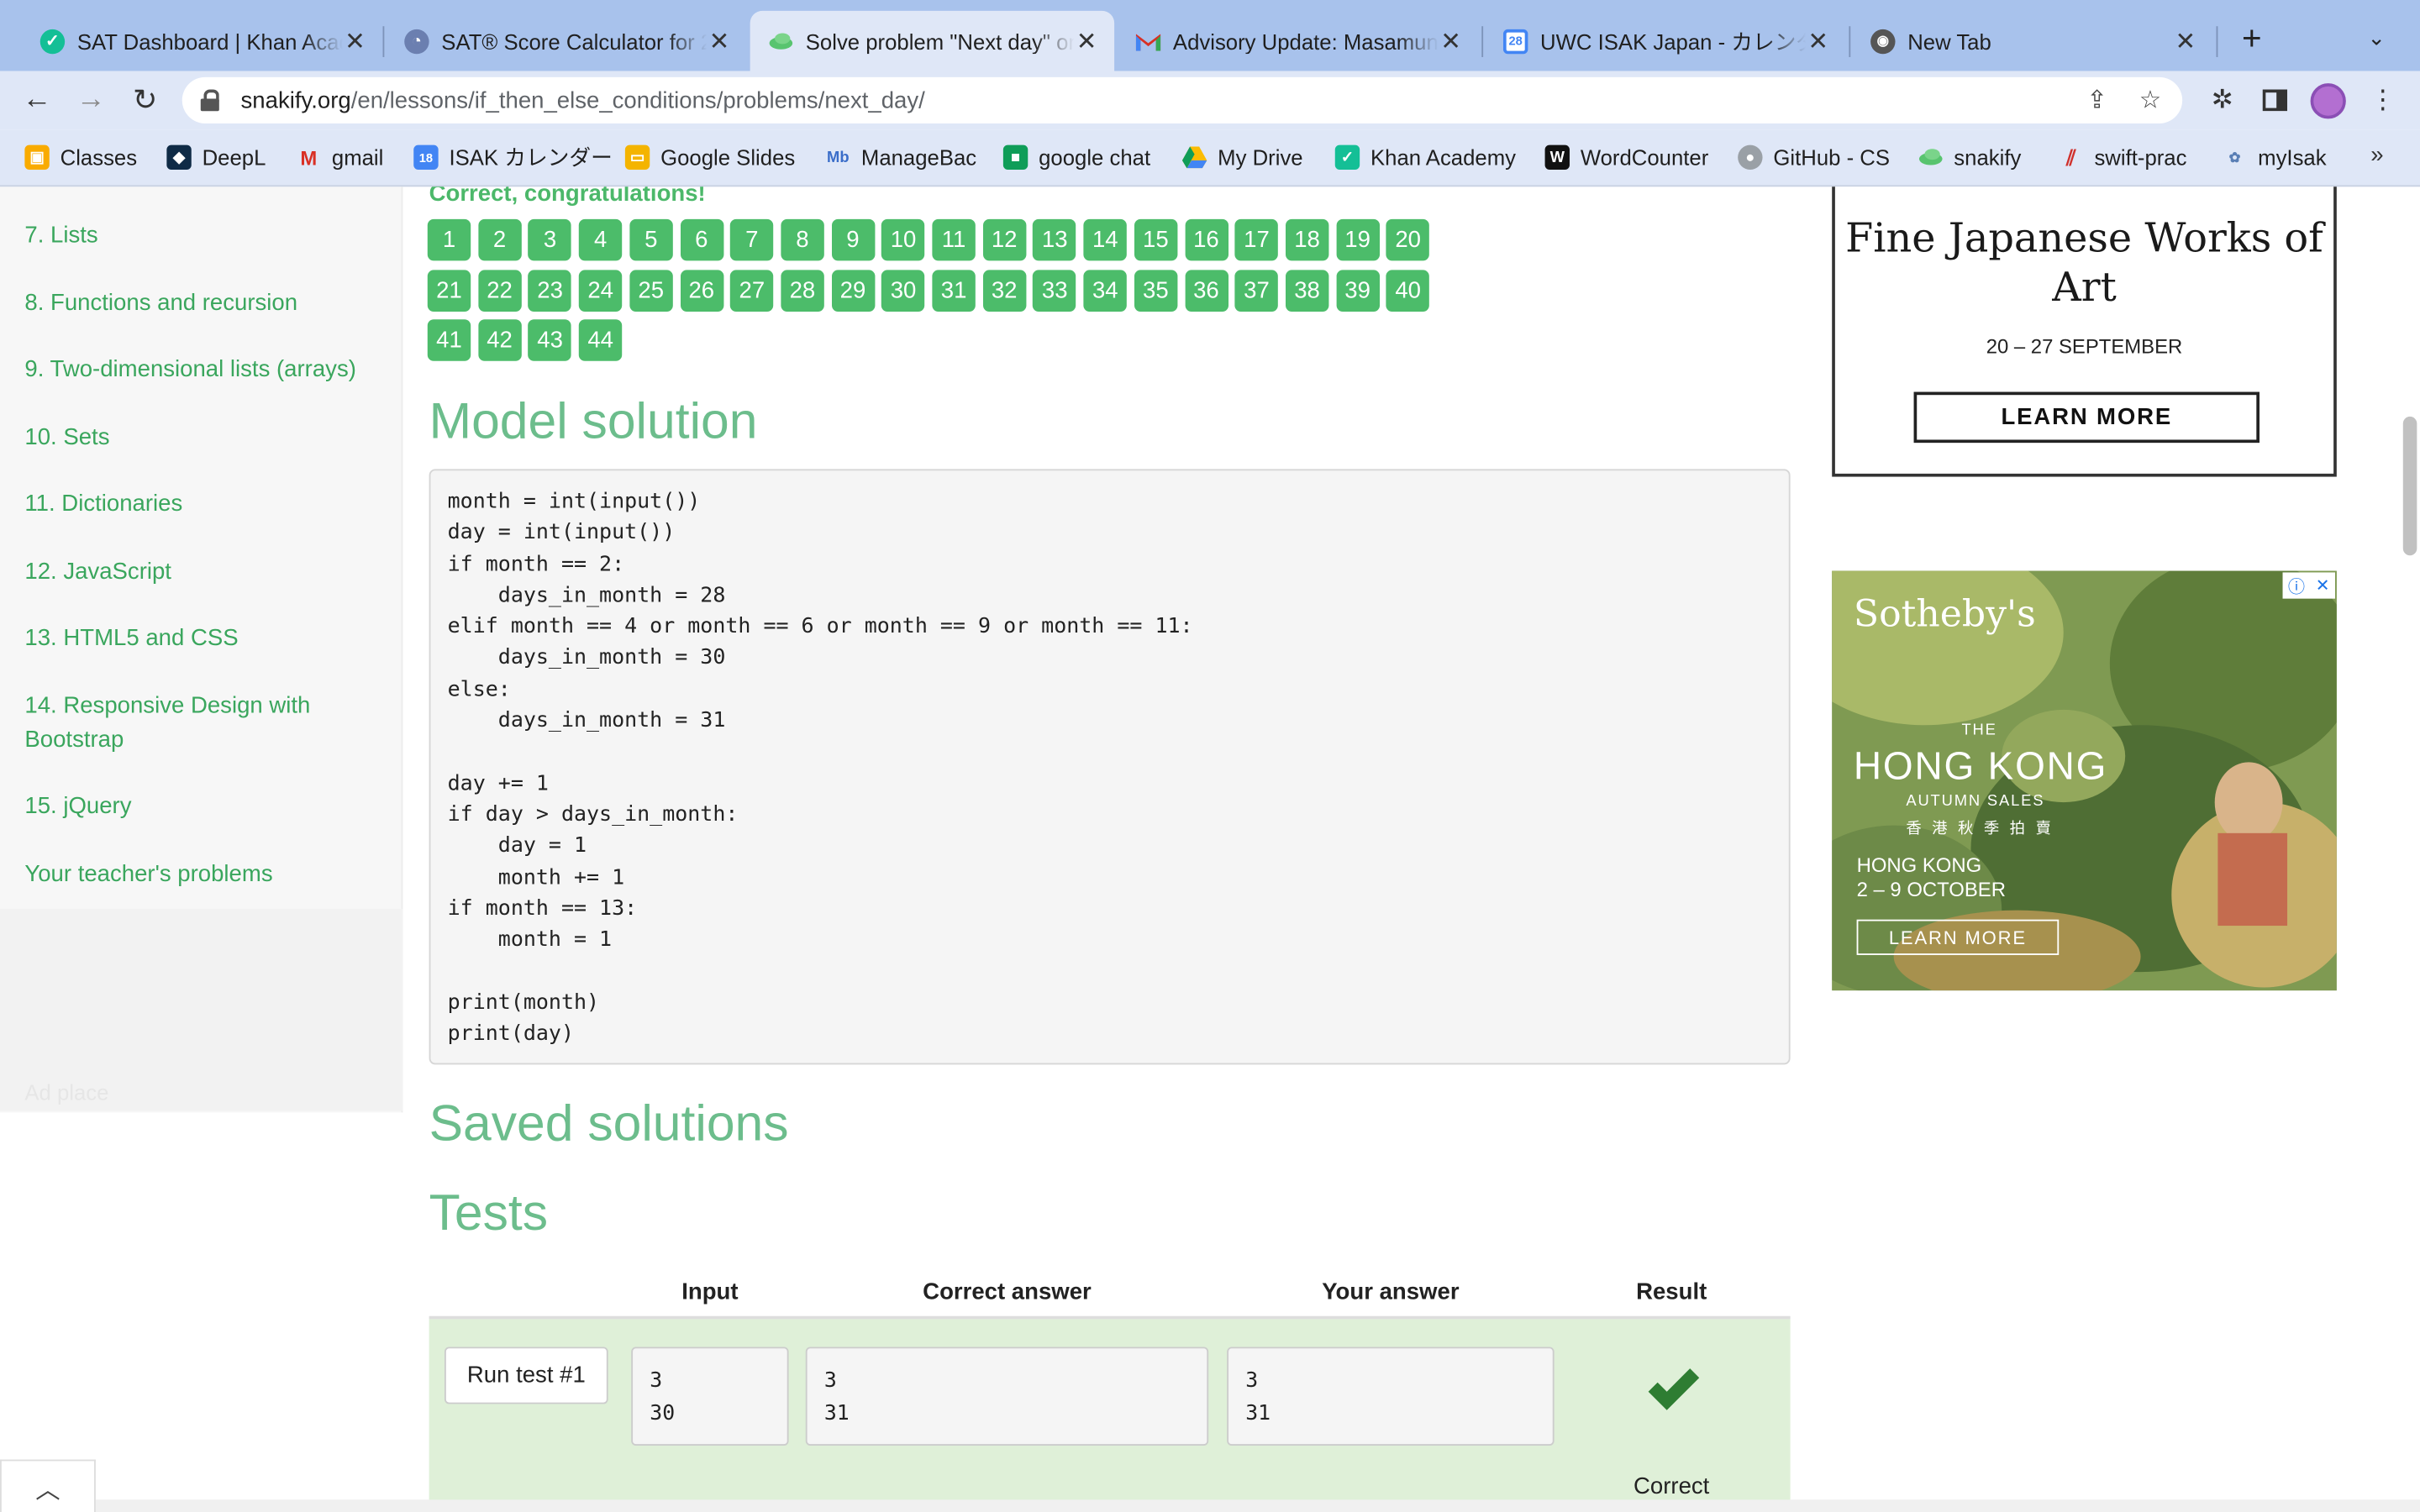 The width and height of the screenshot is (2420, 1512). Describe the element at coordinates (651, 290) in the screenshot. I see `problem-number-button: 25` at that location.